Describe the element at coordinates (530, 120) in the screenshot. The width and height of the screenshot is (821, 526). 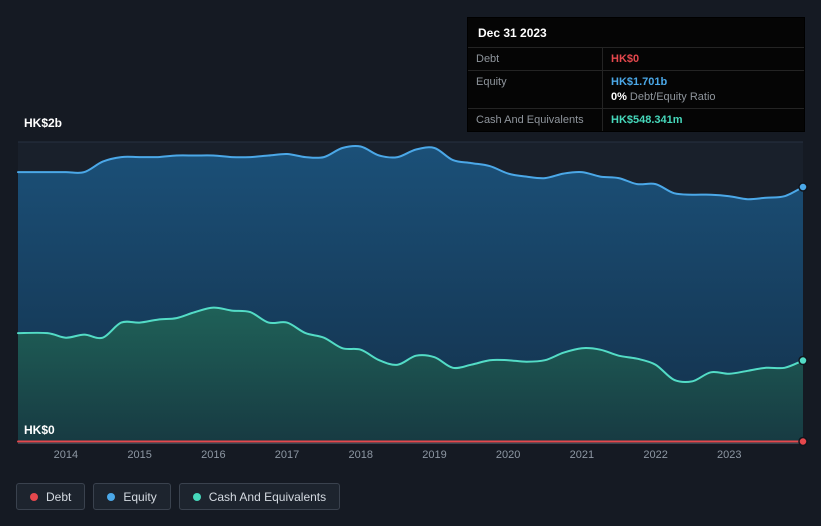
I see `tooltip-cash-label: Cash And Equivalents` at that location.